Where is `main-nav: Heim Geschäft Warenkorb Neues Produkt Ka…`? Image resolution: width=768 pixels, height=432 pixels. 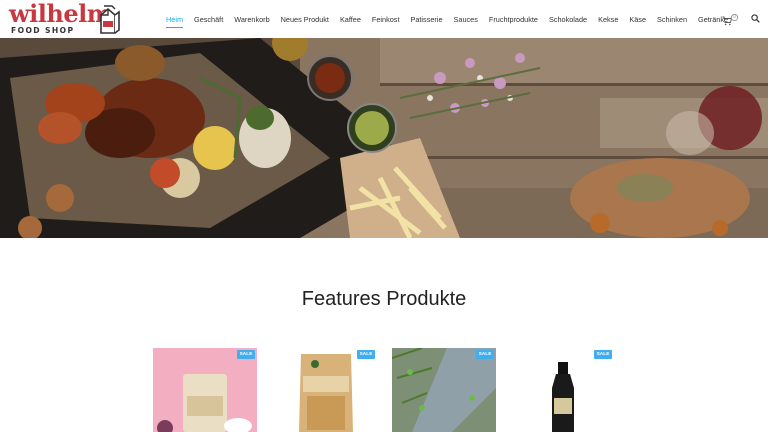
main-nav: Heim Geschäft Warenkorb Neues Produkt Ka… is located at coordinates (452, 19).